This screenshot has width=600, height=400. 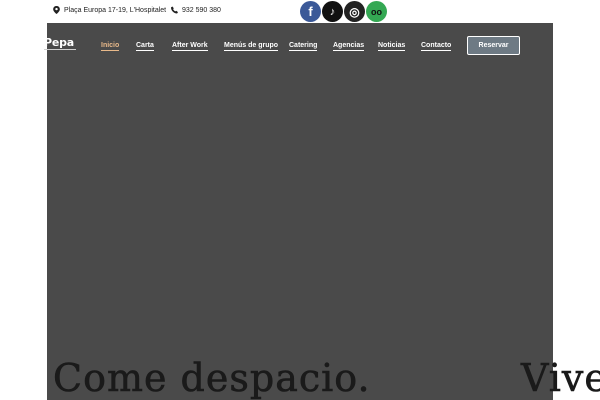 I want to click on nav-label: Contacto, so click(x=436, y=45).